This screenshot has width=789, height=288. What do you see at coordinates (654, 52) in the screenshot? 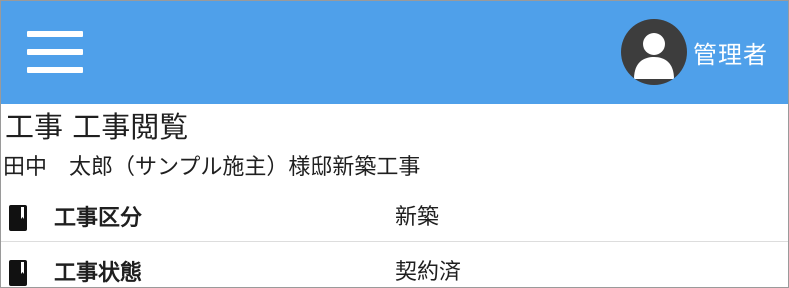
I see `user-silhouette-icon` at bounding box center [654, 52].